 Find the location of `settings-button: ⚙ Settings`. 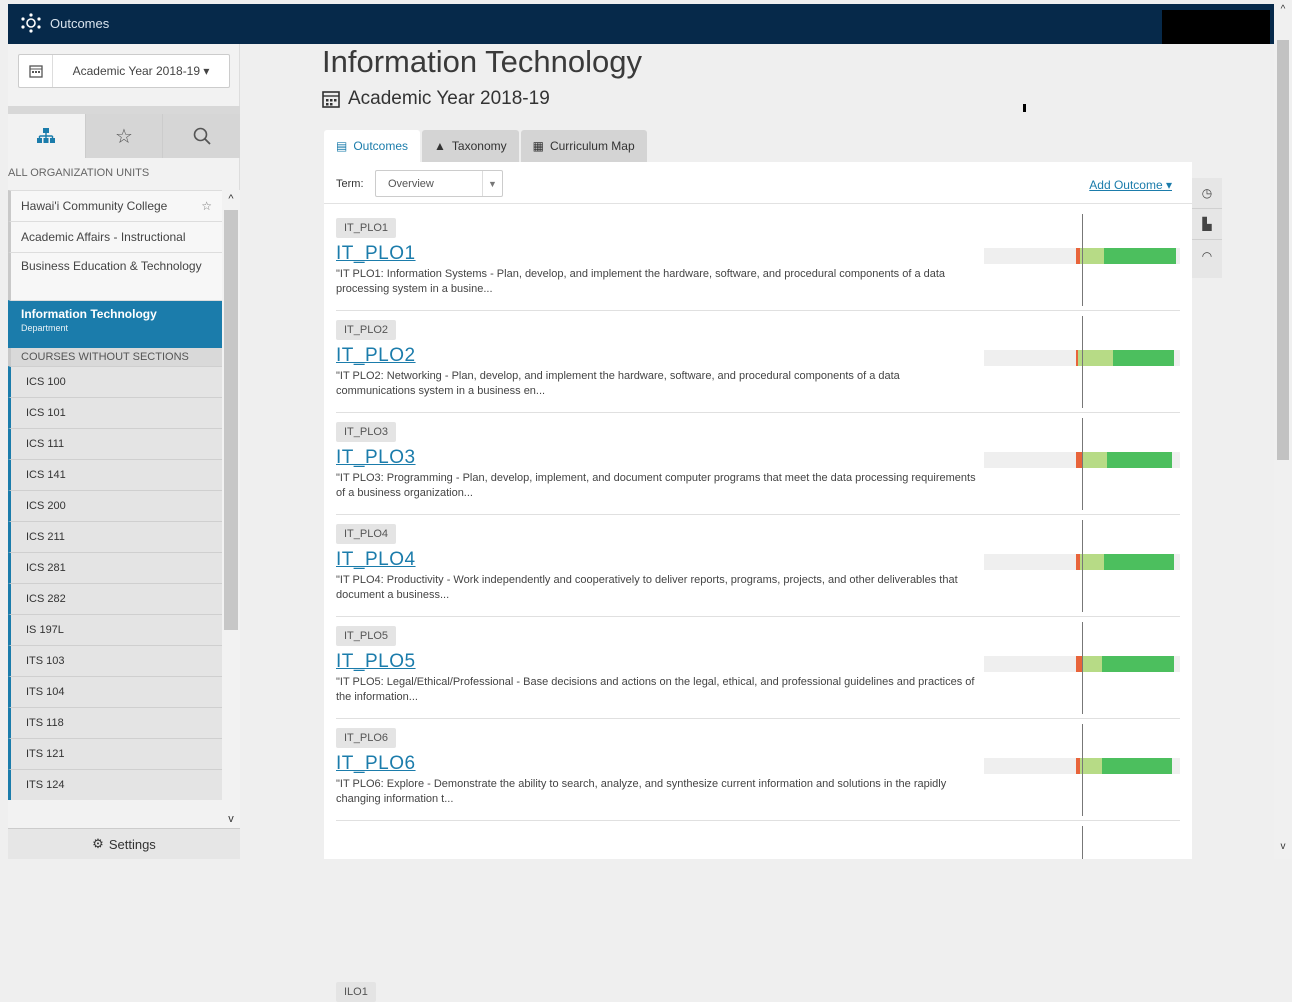

settings-button: ⚙ Settings is located at coordinates (124, 843).